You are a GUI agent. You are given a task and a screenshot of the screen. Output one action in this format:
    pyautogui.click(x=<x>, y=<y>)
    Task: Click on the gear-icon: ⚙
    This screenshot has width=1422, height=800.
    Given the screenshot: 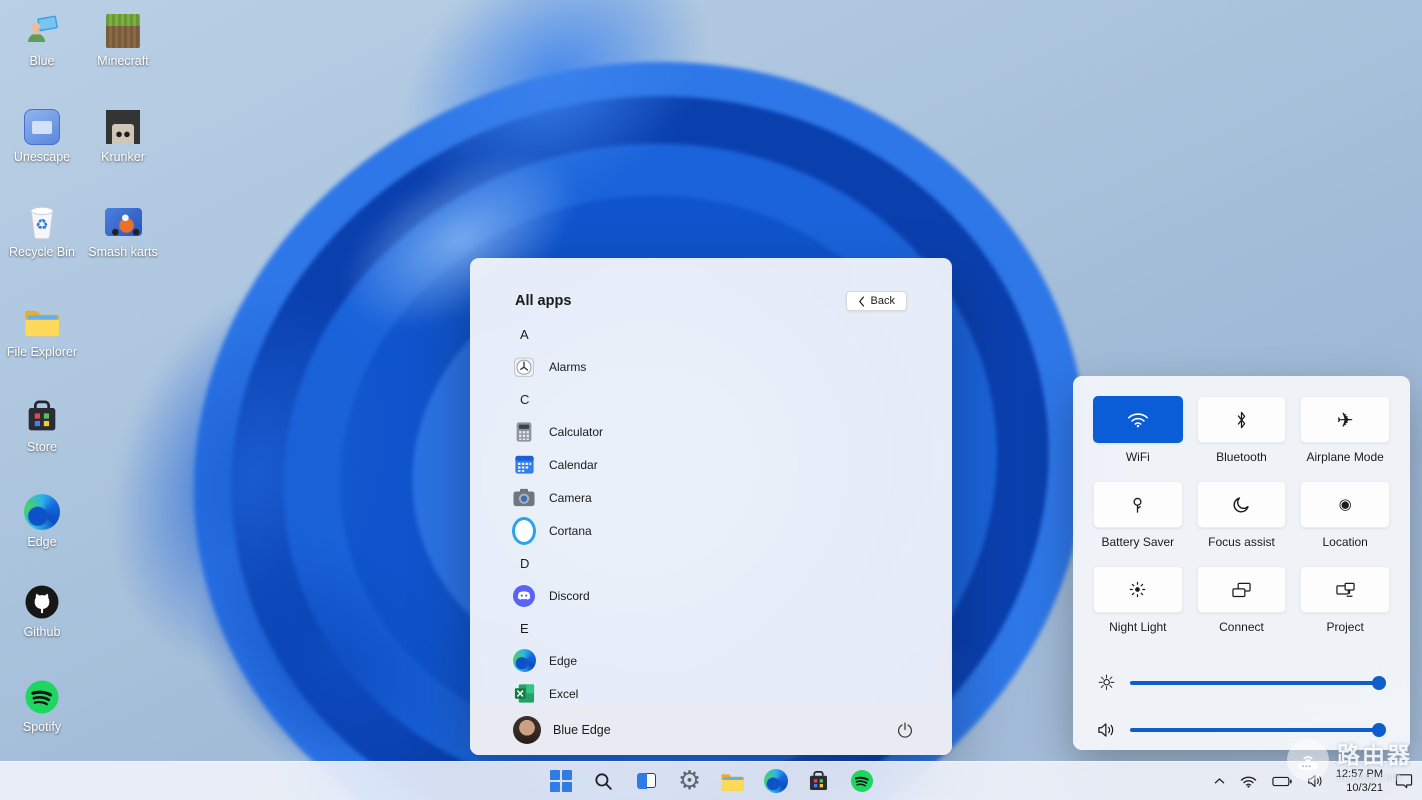 What is the action you would take?
    pyautogui.click(x=689, y=781)
    